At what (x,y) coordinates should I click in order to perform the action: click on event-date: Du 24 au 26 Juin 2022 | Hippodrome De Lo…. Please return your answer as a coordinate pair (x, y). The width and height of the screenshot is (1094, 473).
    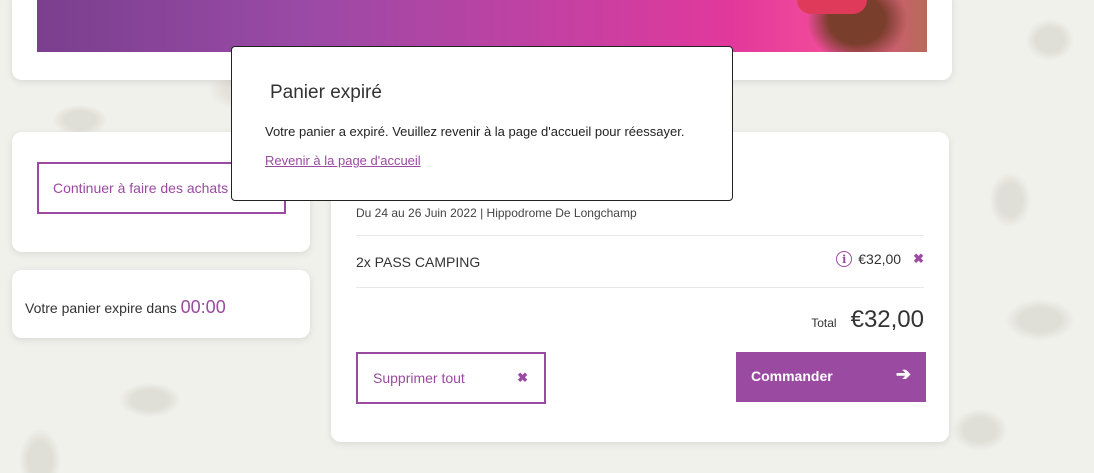
    Looking at the image, I should click on (496, 213).